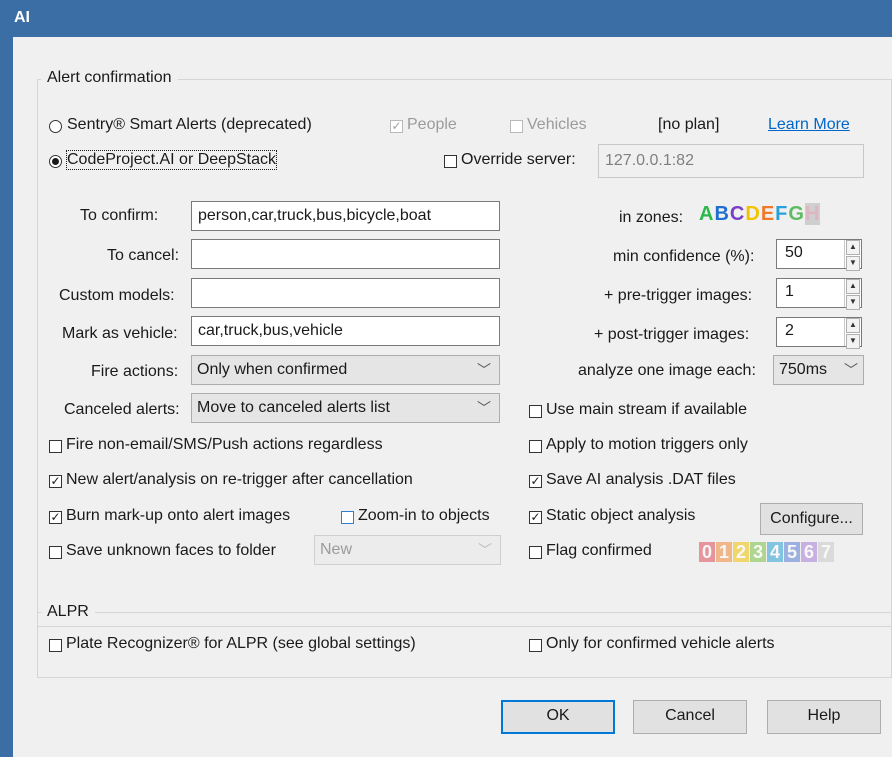  What do you see at coordinates (641, 480) in the screenshot?
I see `save-dat-label: Save AI analysis .DAT files` at bounding box center [641, 480].